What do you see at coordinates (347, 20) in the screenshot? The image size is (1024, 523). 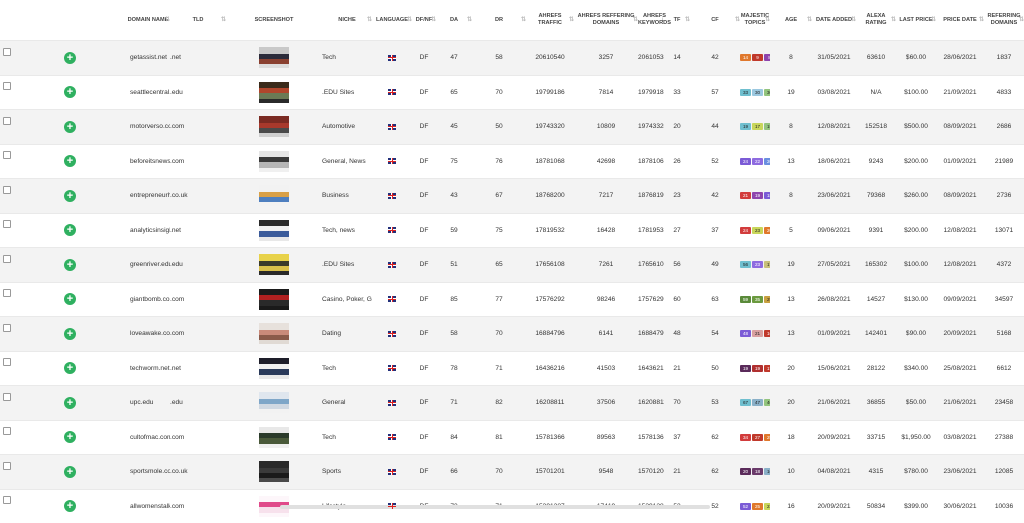 I see `column-header: NICHE⇅` at bounding box center [347, 20].